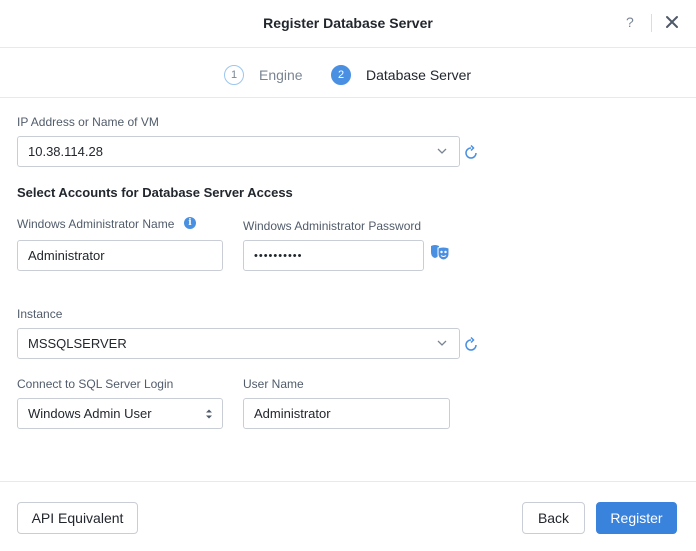 This screenshot has height=551, width=696. What do you see at coordinates (651, 23) in the screenshot?
I see `header-divider` at bounding box center [651, 23].